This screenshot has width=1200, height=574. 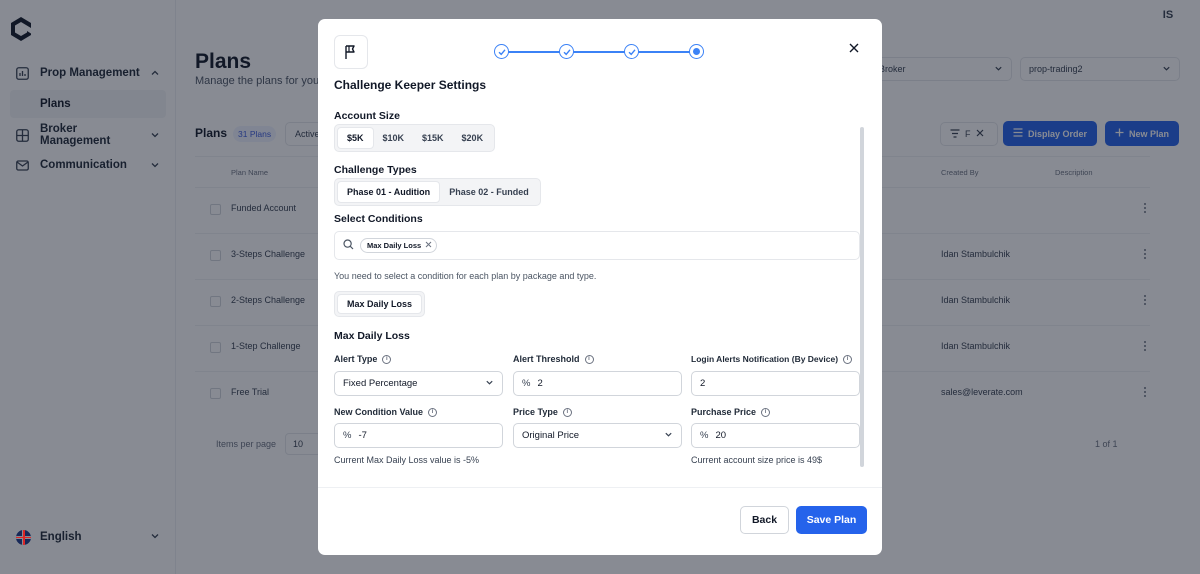 What do you see at coordinates (597, 245) in the screenshot?
I see `conditions-search-input: Max Daily Loss` at bounding box center [597, 245].